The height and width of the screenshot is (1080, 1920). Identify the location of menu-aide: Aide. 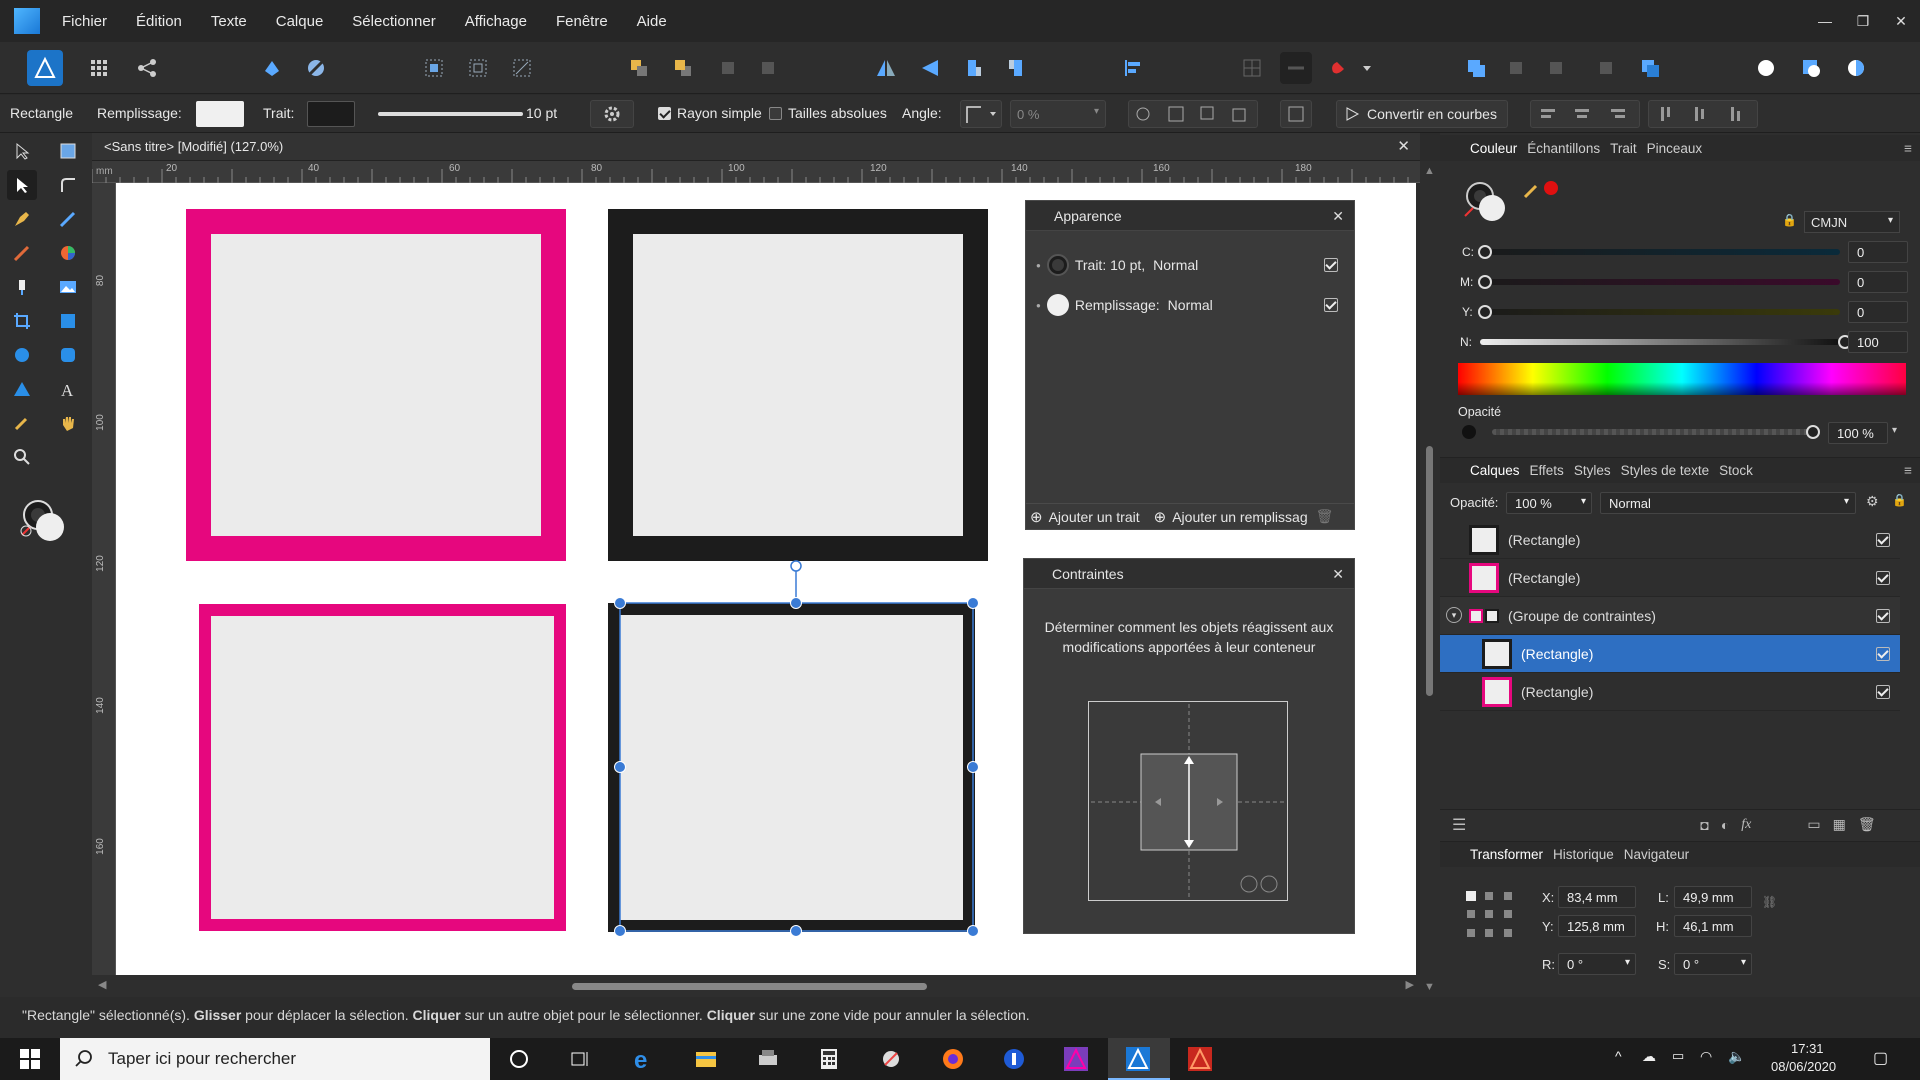
(652, 21).